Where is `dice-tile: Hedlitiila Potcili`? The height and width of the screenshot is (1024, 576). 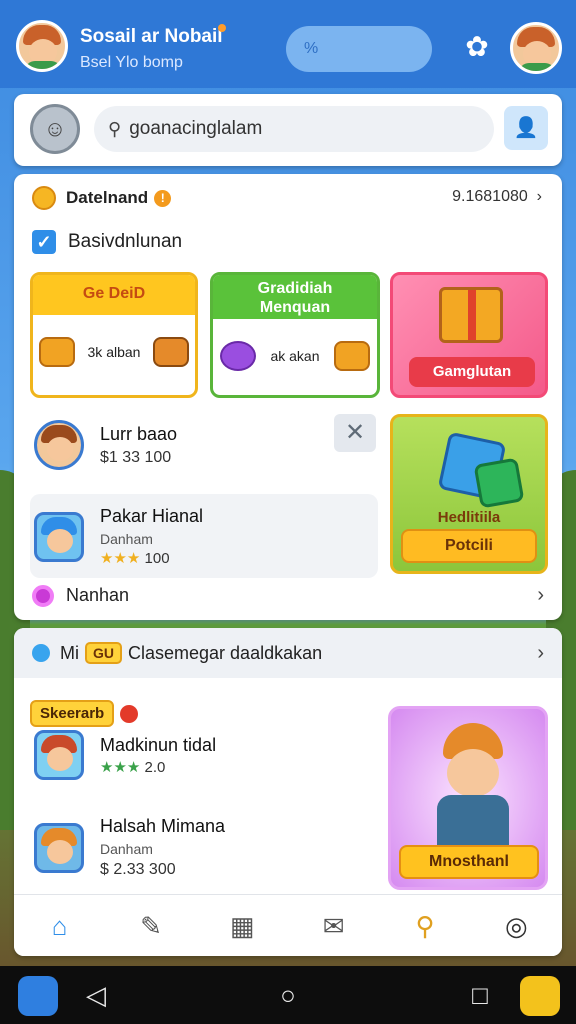
dice-tile: Hedlitiila Potcili is located at coordinates (469, 494).